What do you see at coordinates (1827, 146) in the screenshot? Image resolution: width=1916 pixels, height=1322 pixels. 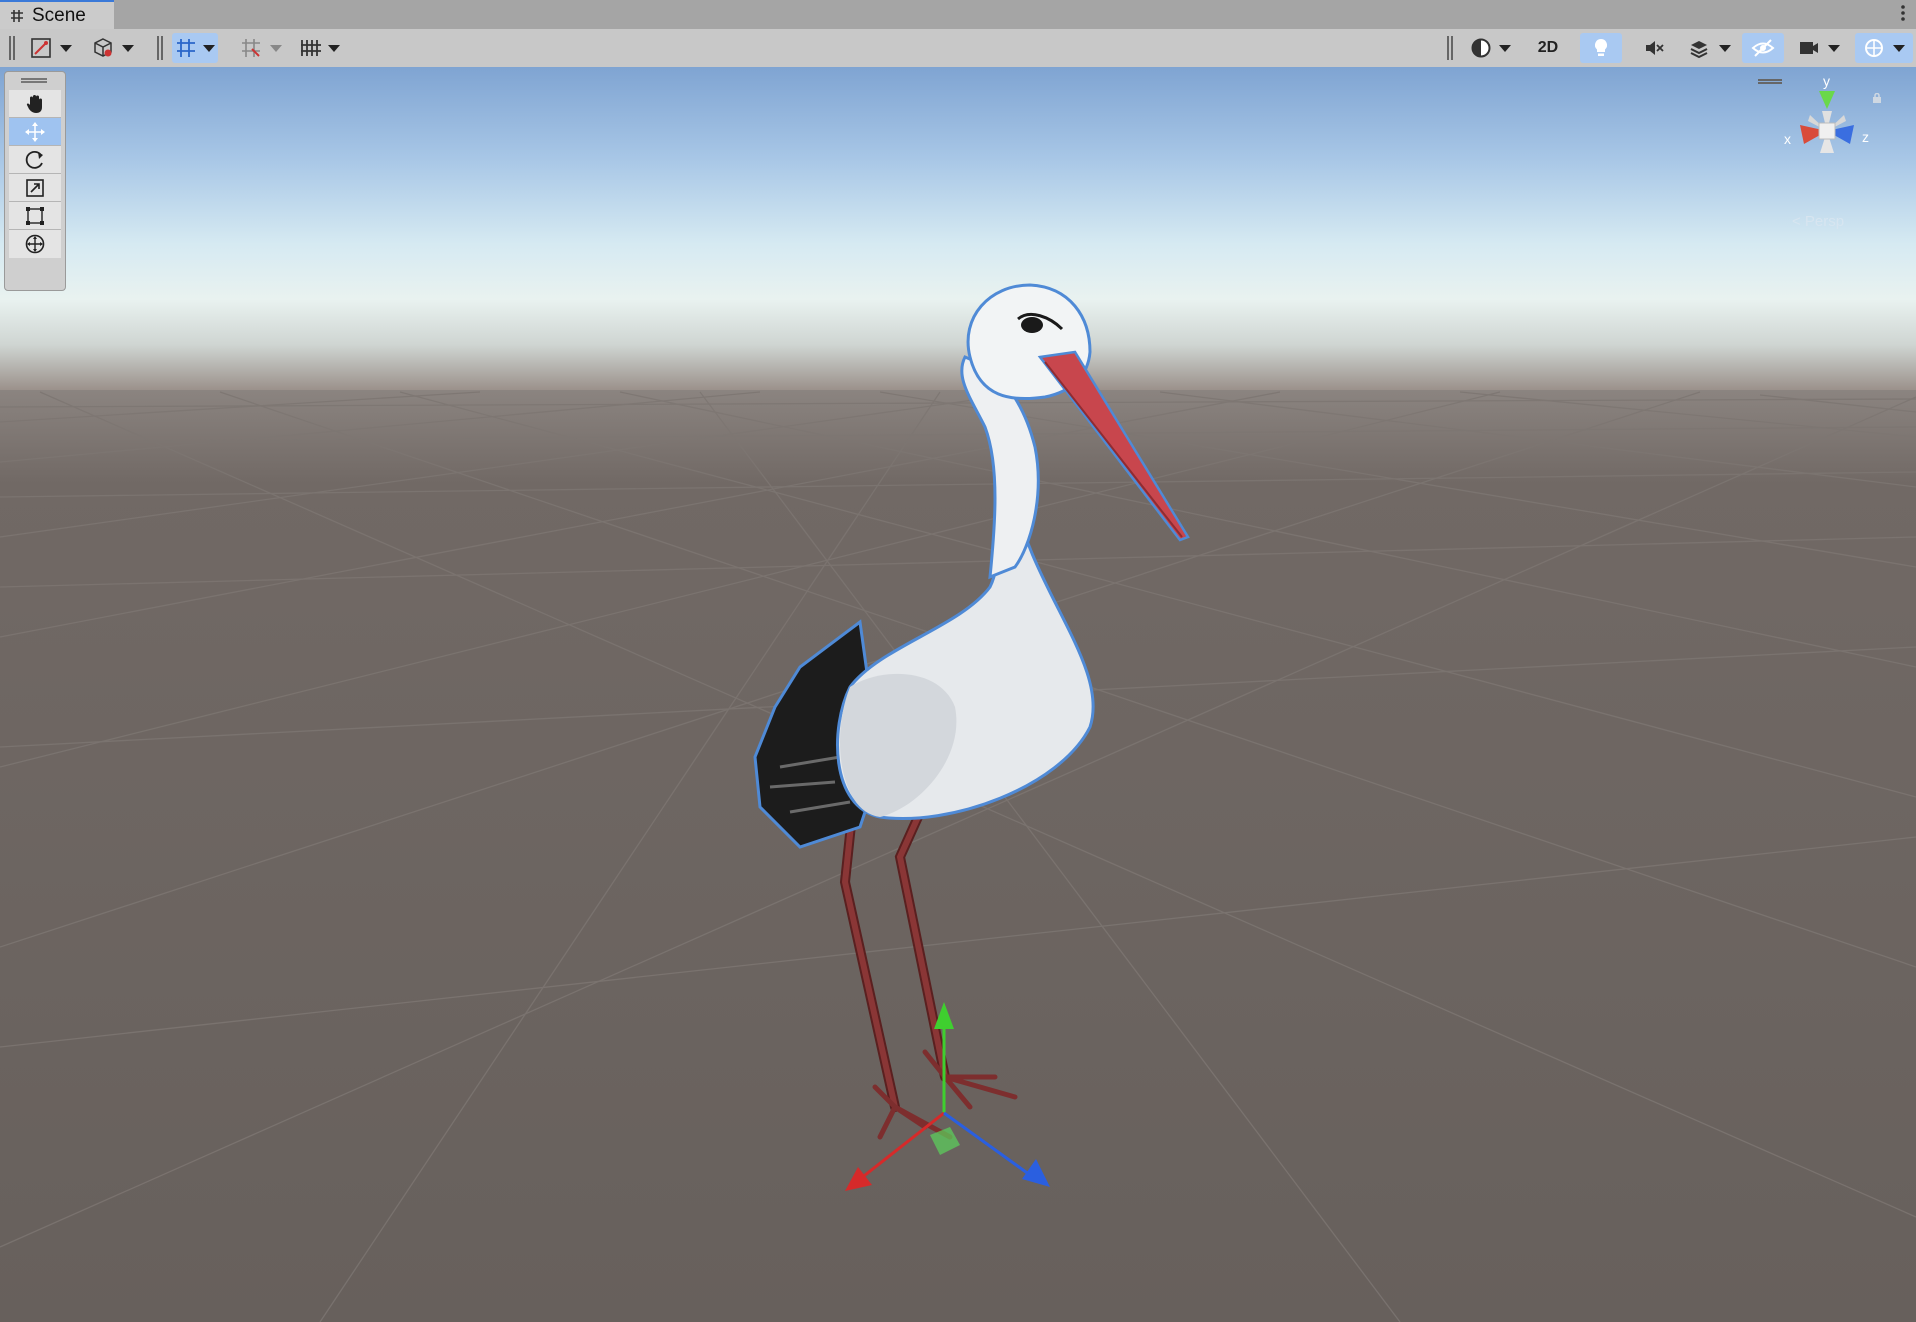 I see `orientation-gizmo: y x z` at bounding box center [1827, 146].